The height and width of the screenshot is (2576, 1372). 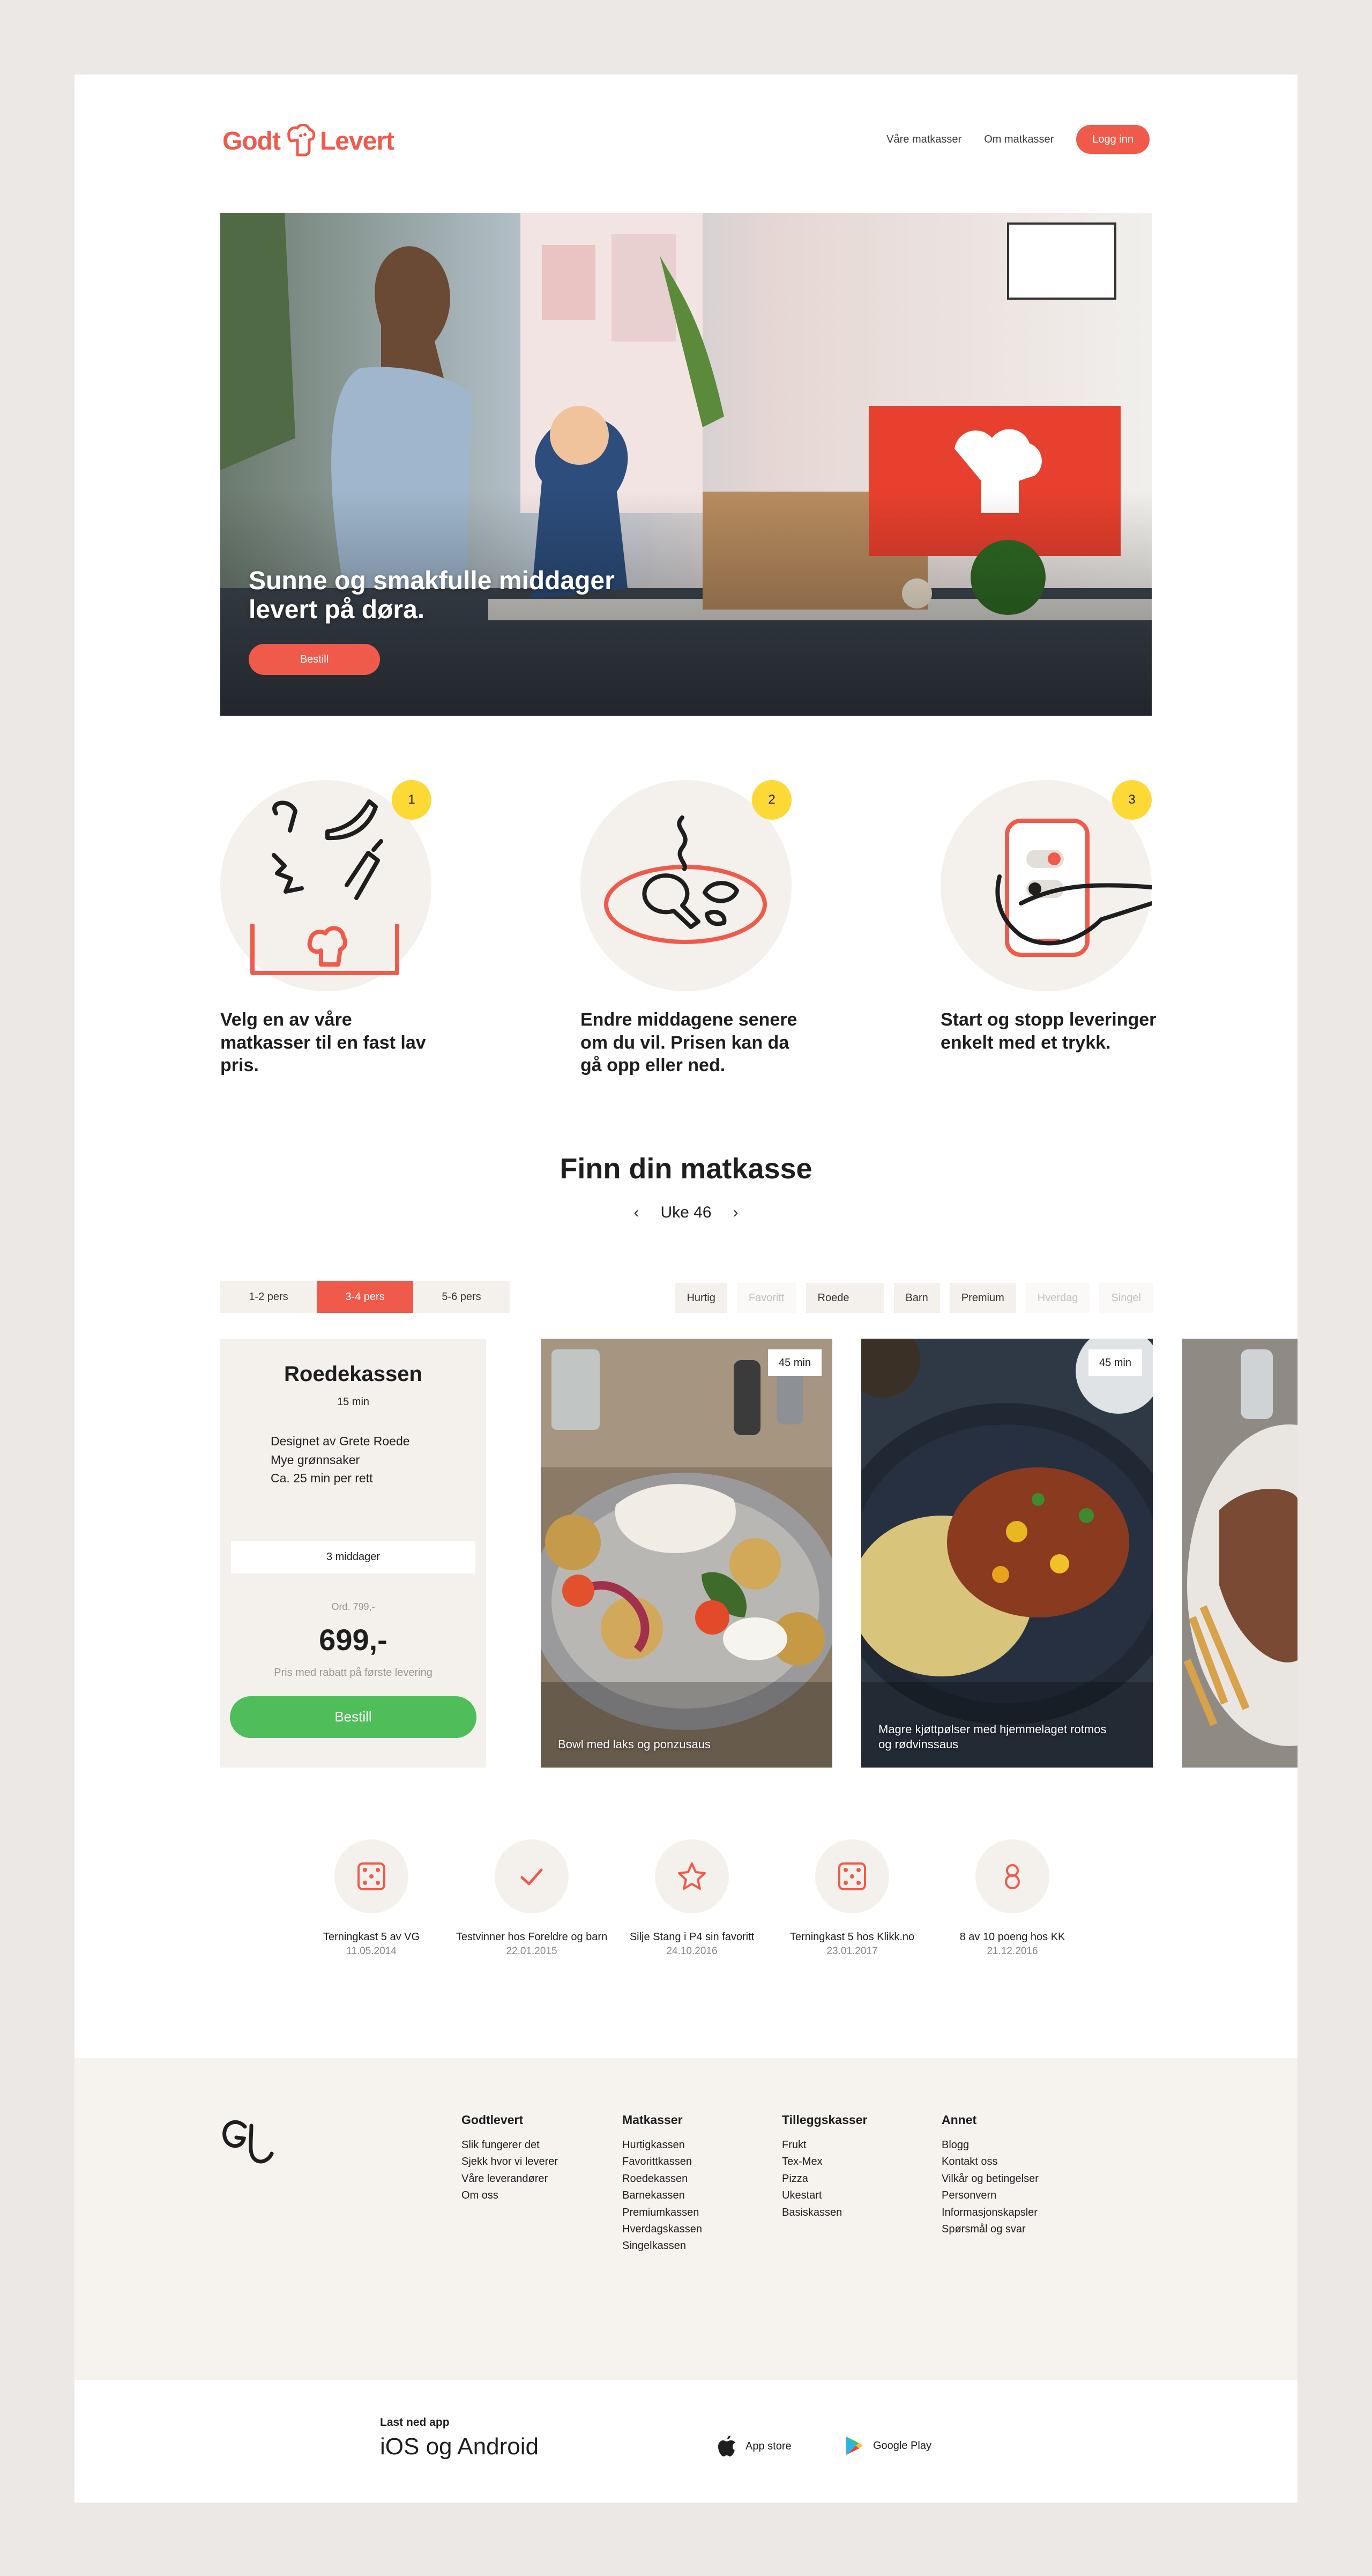 I want to click on logo-text-left: Godt, so click(x=251, y=141).